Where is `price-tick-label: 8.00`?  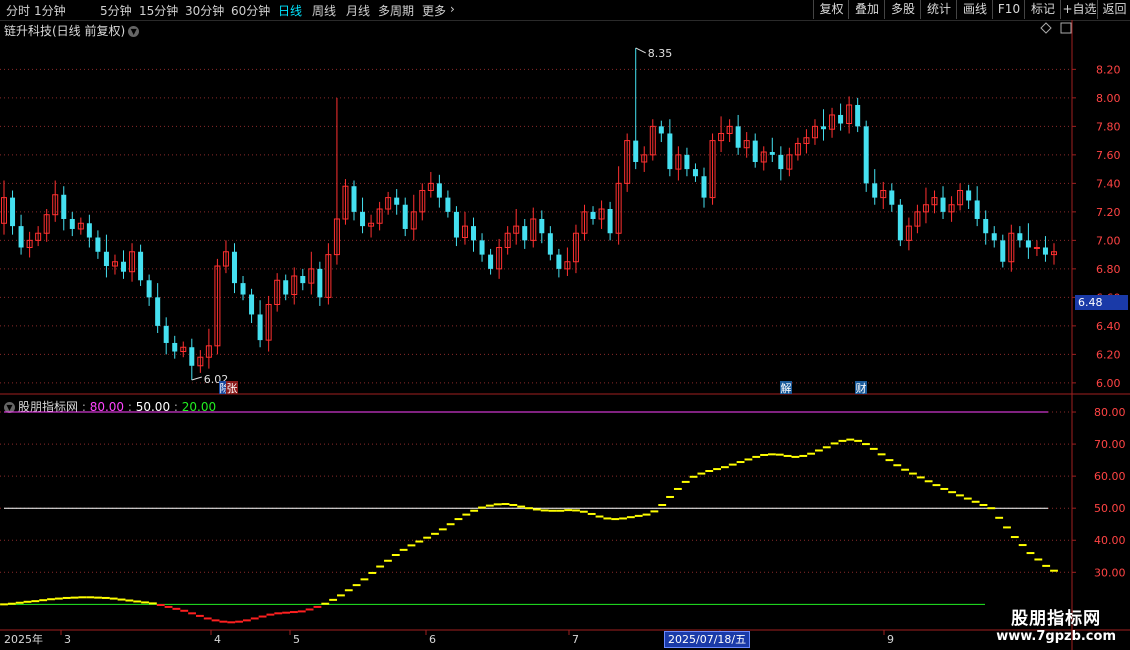
price-tick-label: 8.00 is located at coordinates (1108, 98).